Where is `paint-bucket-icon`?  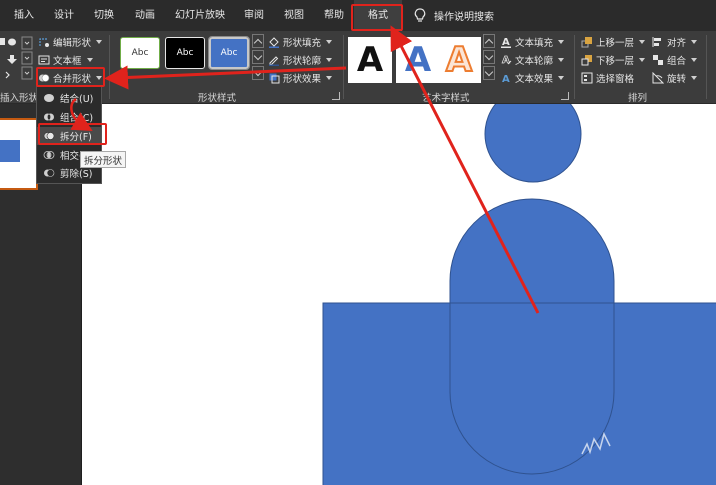 paint-bucket-icon is located at coordinates (274, 42).